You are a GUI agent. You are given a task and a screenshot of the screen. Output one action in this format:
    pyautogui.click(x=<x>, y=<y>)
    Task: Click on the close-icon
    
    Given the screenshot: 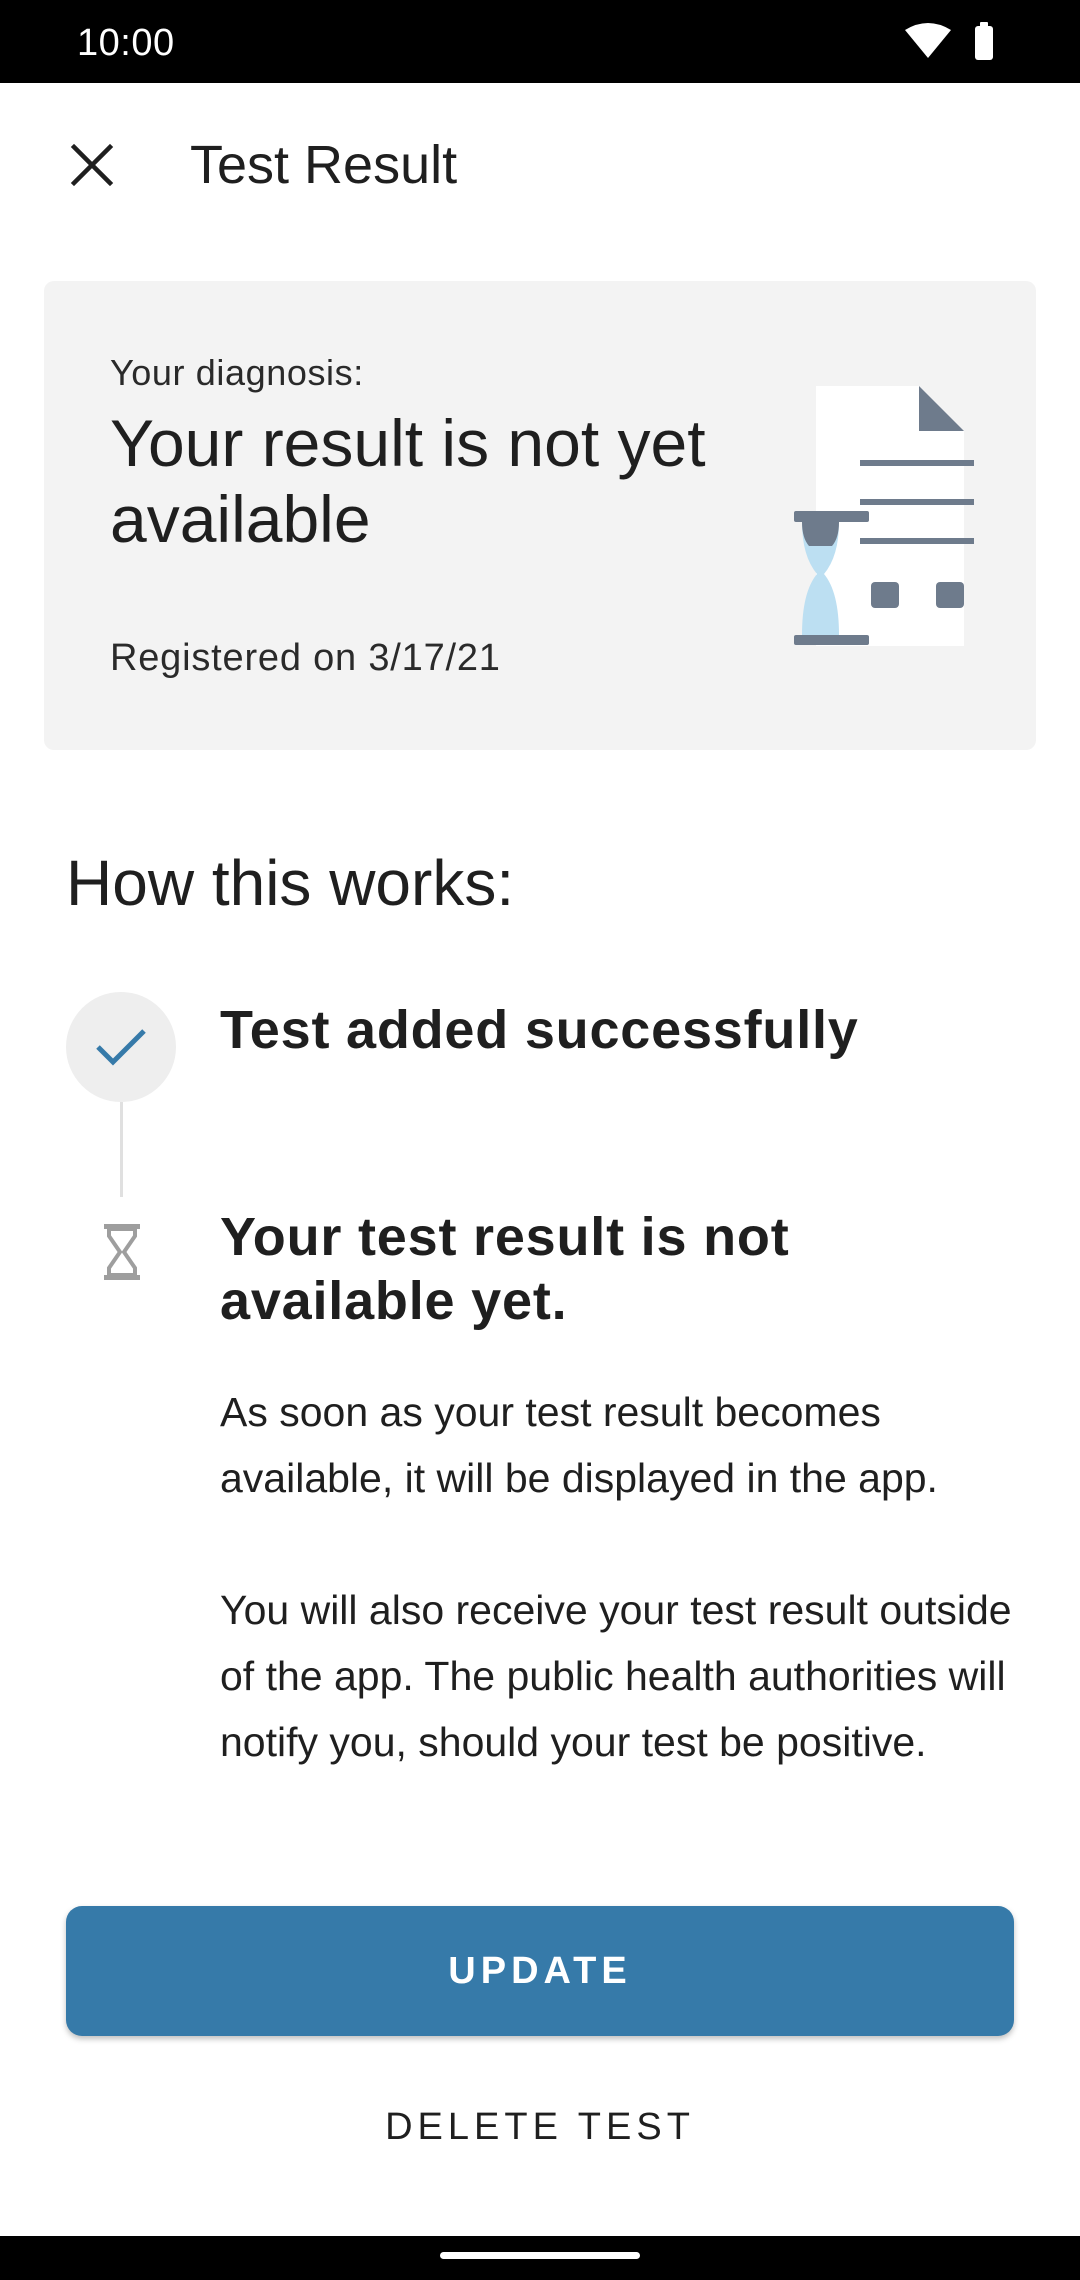 What is the action you would take?
    pyautogui.click(x=92, y=165)
    